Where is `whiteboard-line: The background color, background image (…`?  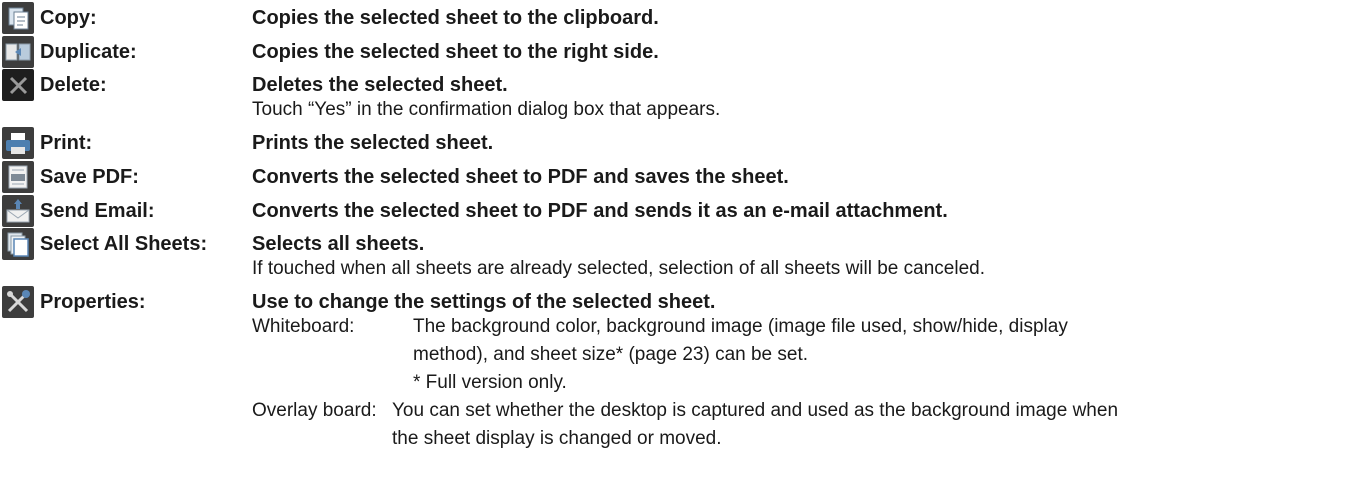
whiteboard-line: The background color, background image (… is located at coordinates (740, 326).